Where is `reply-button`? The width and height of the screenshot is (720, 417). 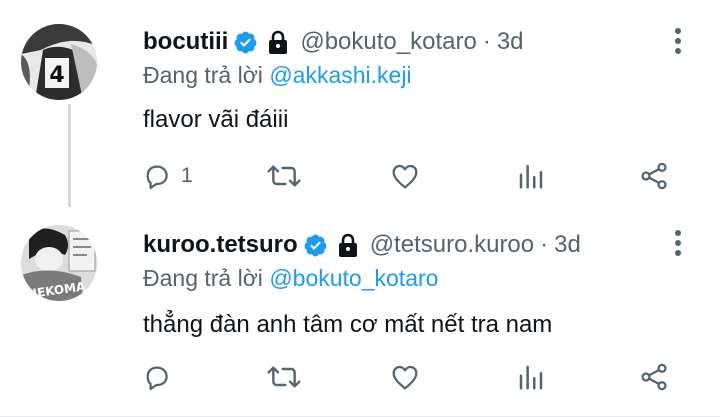 reply-button is located at coordinates (161, 377).